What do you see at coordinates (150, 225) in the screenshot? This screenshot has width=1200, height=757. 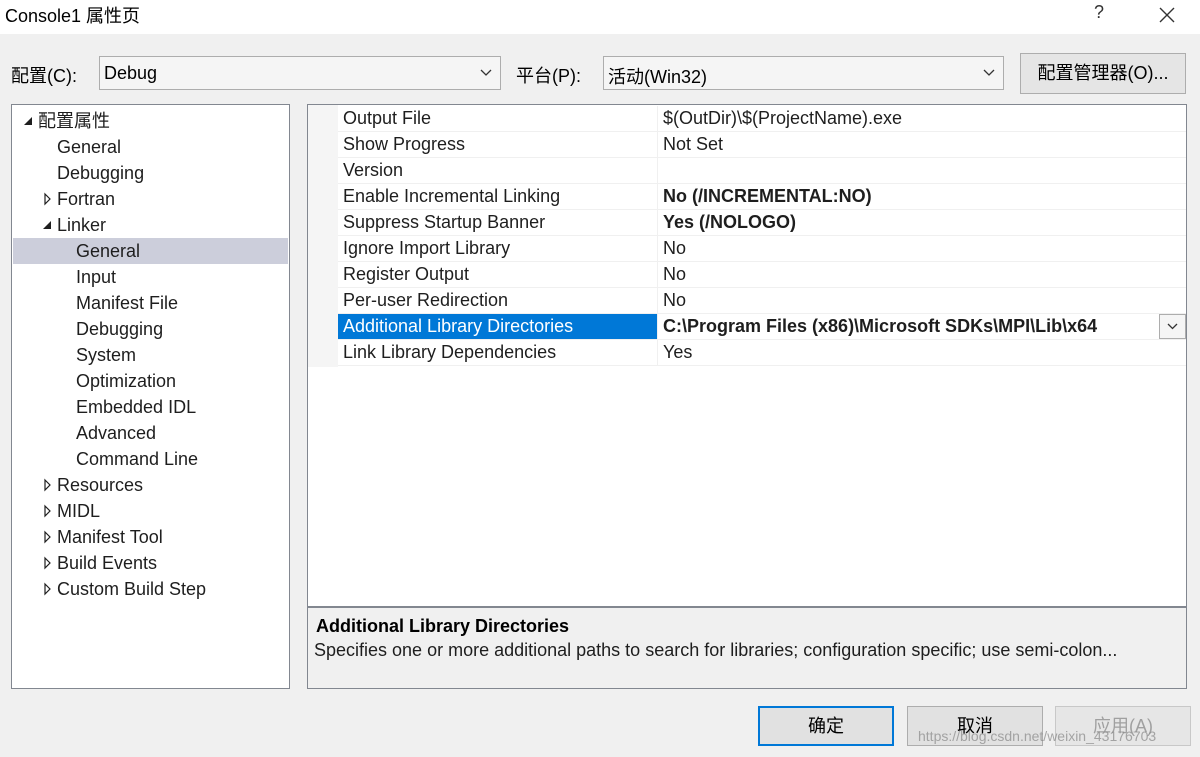 I see `tree-item: Linker` at bounding box center [150, 225].